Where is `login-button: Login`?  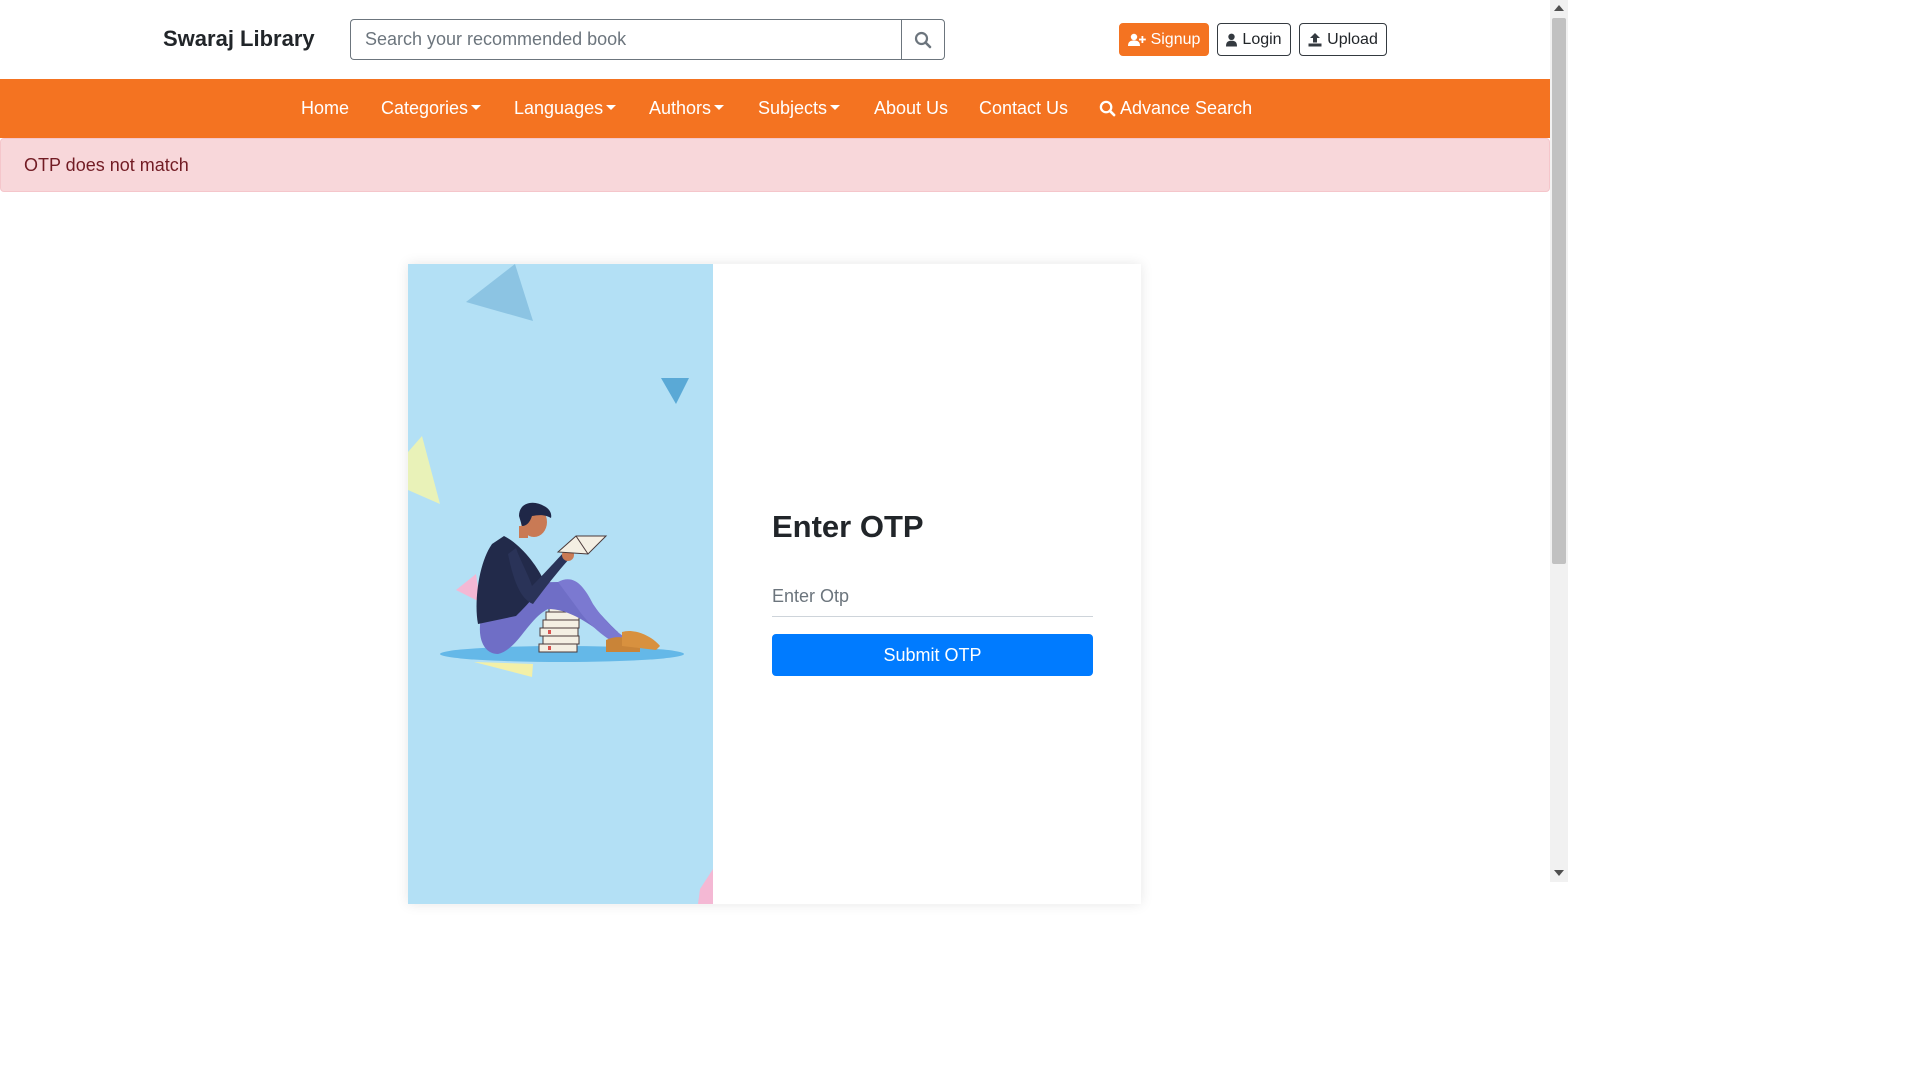
login-button: Login is located at coordinates (1254, 39).